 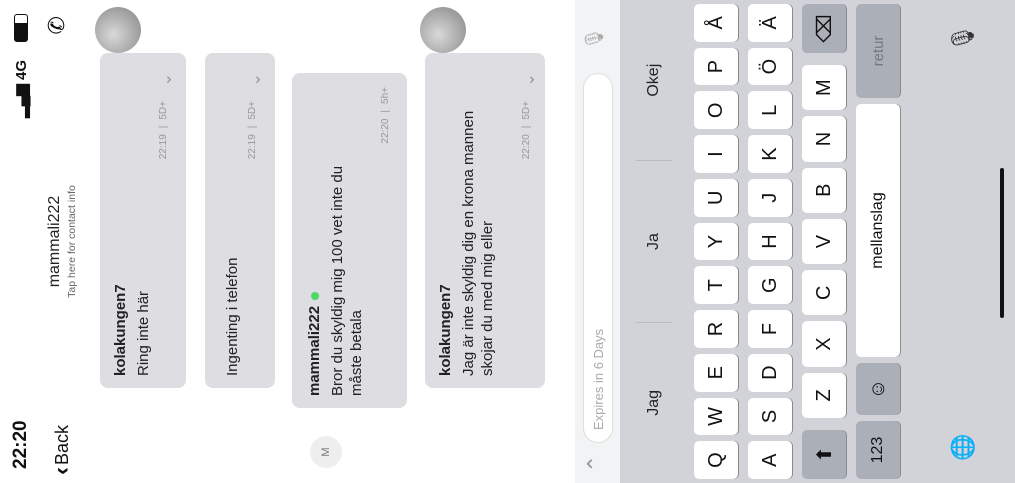 I want to click on home-indicator, so click(x=1002, y=243).